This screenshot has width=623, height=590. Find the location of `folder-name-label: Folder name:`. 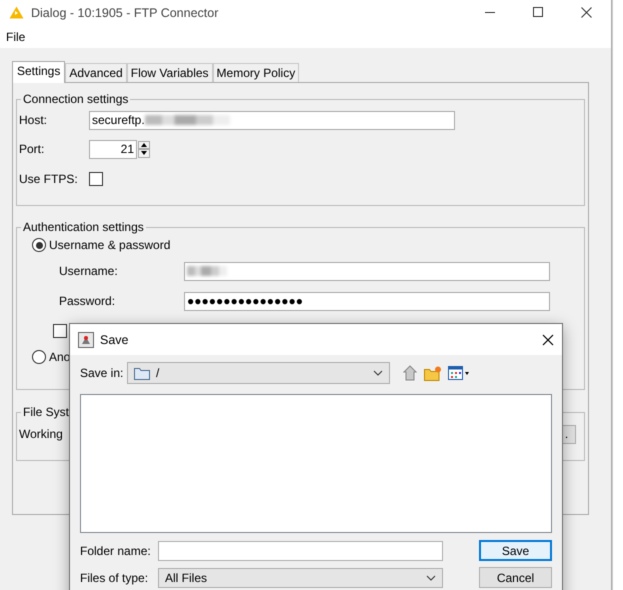

folder-name-label: Folder name: is located at coordinates (116, 551).